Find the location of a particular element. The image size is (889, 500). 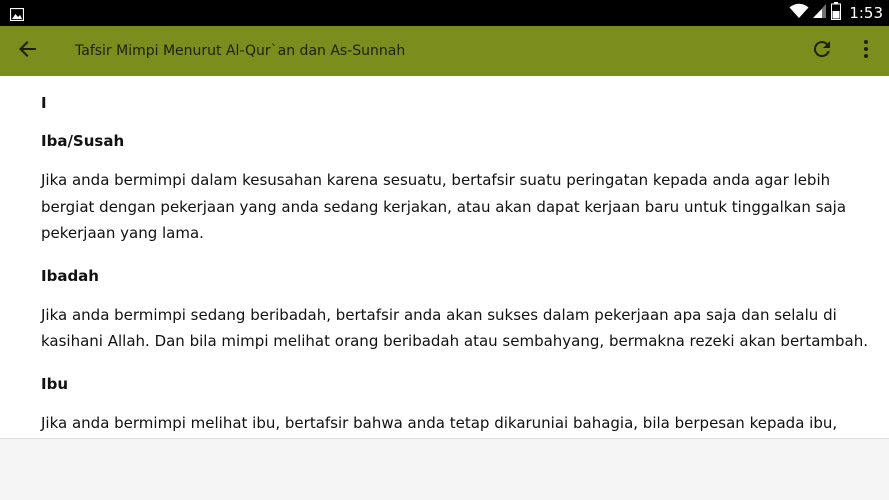

overflow-menu-button is located at coordinates (866, 51).